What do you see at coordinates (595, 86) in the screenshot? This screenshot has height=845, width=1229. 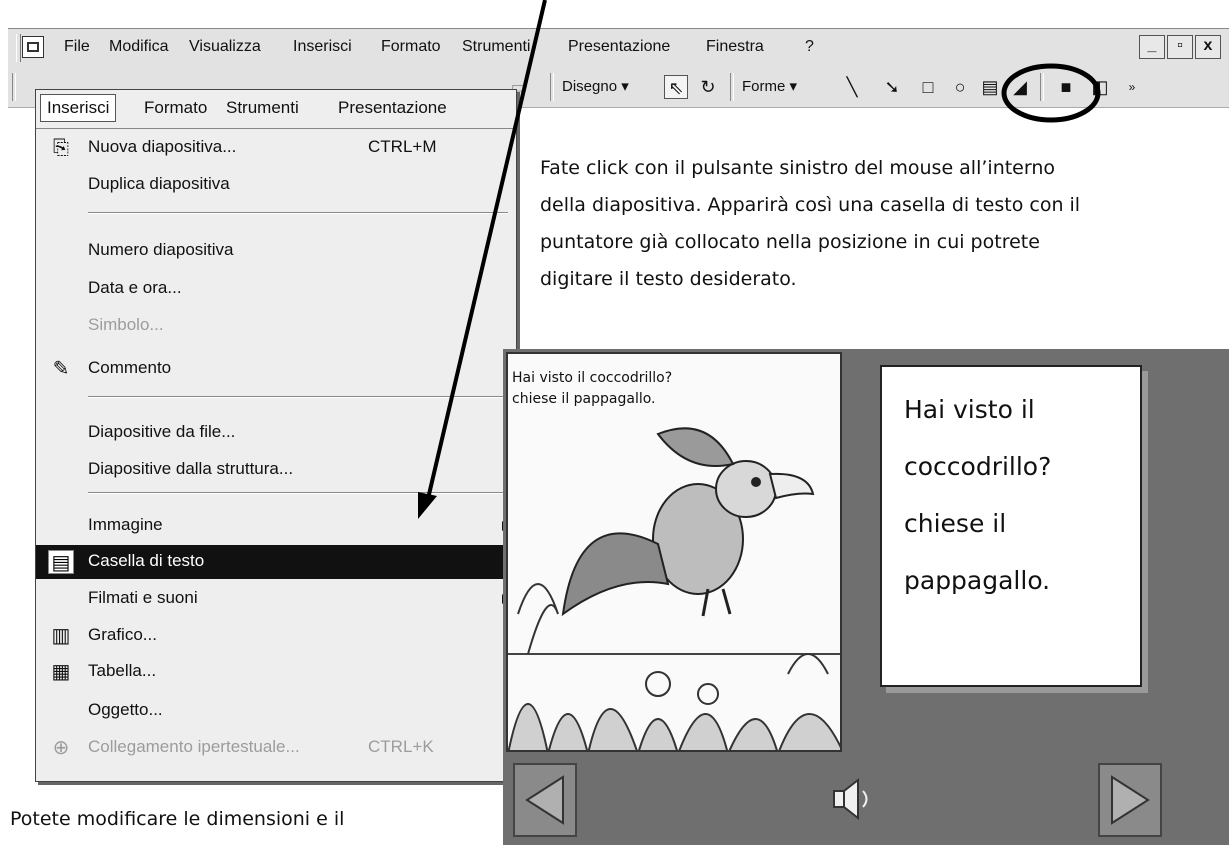 I see `draw-menu-button: Disegno ▾` at bounding box center [595, 86].